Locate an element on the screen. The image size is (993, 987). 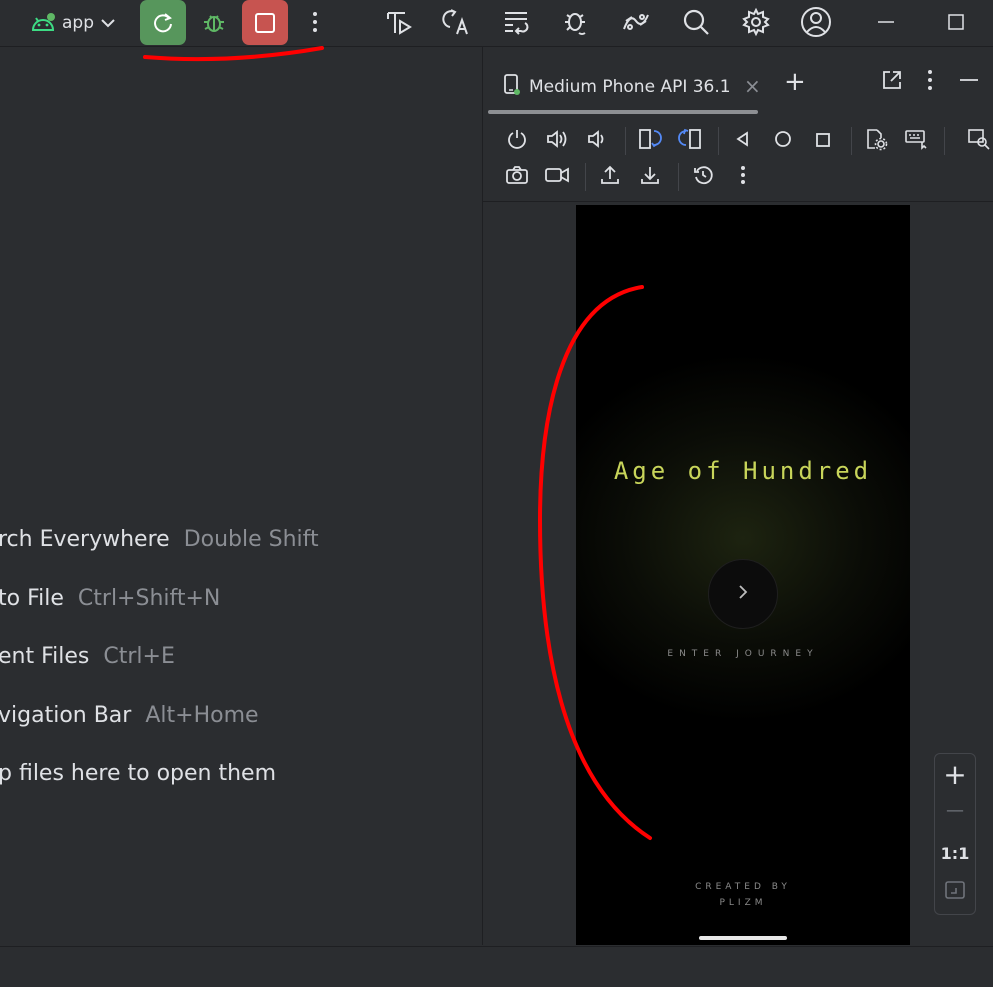
bug-sync-icon is located at coordinates (576, 22).